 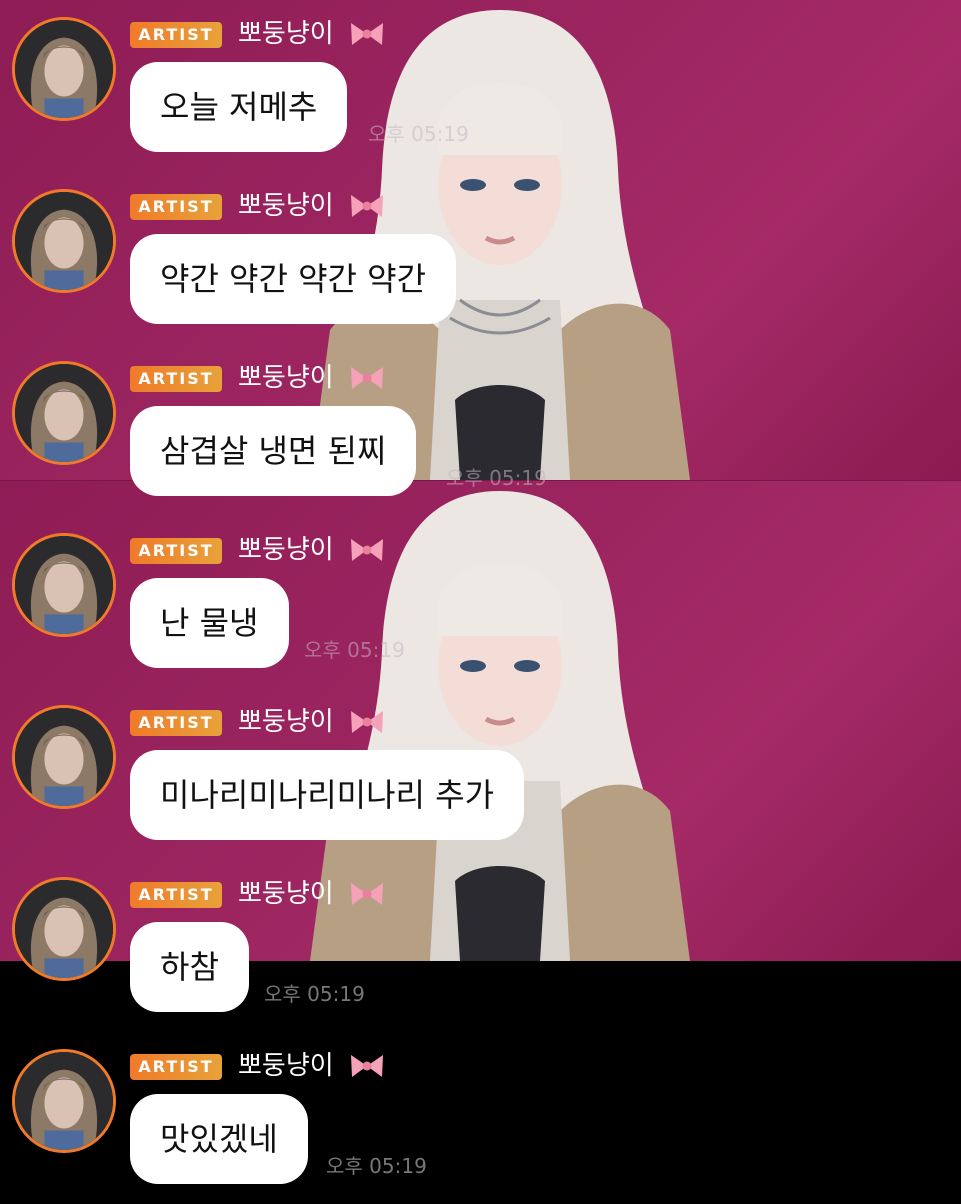 What do you see at coordinates (209, 623) in the screenshot?
I see `message-bubble: 난 물냉` at bounding box center [209, 623].